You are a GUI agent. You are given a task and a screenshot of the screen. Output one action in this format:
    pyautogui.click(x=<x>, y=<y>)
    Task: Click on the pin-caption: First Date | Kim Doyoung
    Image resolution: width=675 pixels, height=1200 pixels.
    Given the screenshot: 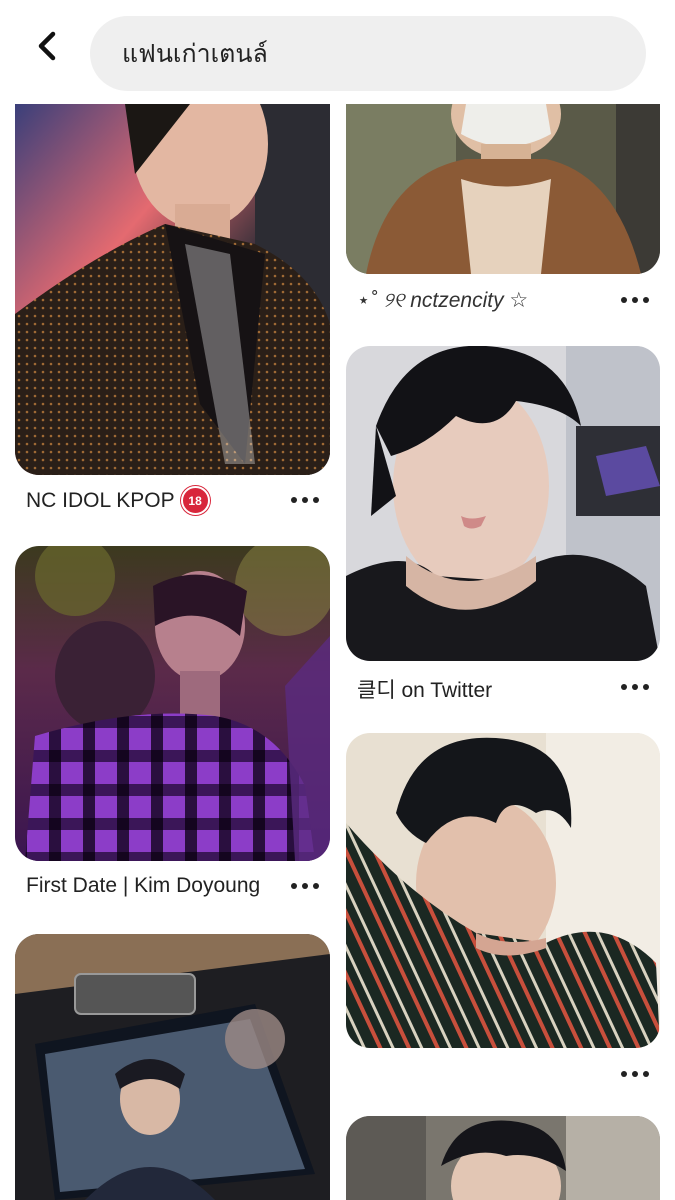 What is the action you would take?
    pyautogui.click(x=143, y=886)
    